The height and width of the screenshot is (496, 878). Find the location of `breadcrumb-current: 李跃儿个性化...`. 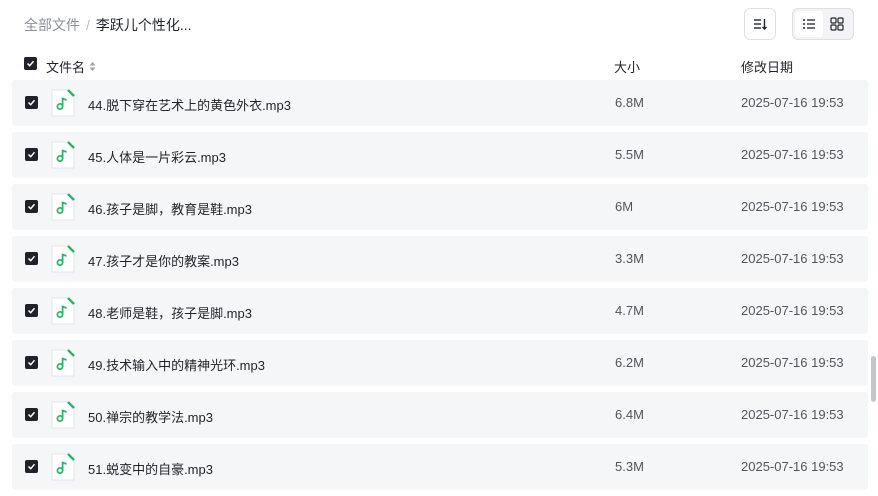

breadcrumb-current: 李跃儿个性化... is located at coordinates (143, 25).